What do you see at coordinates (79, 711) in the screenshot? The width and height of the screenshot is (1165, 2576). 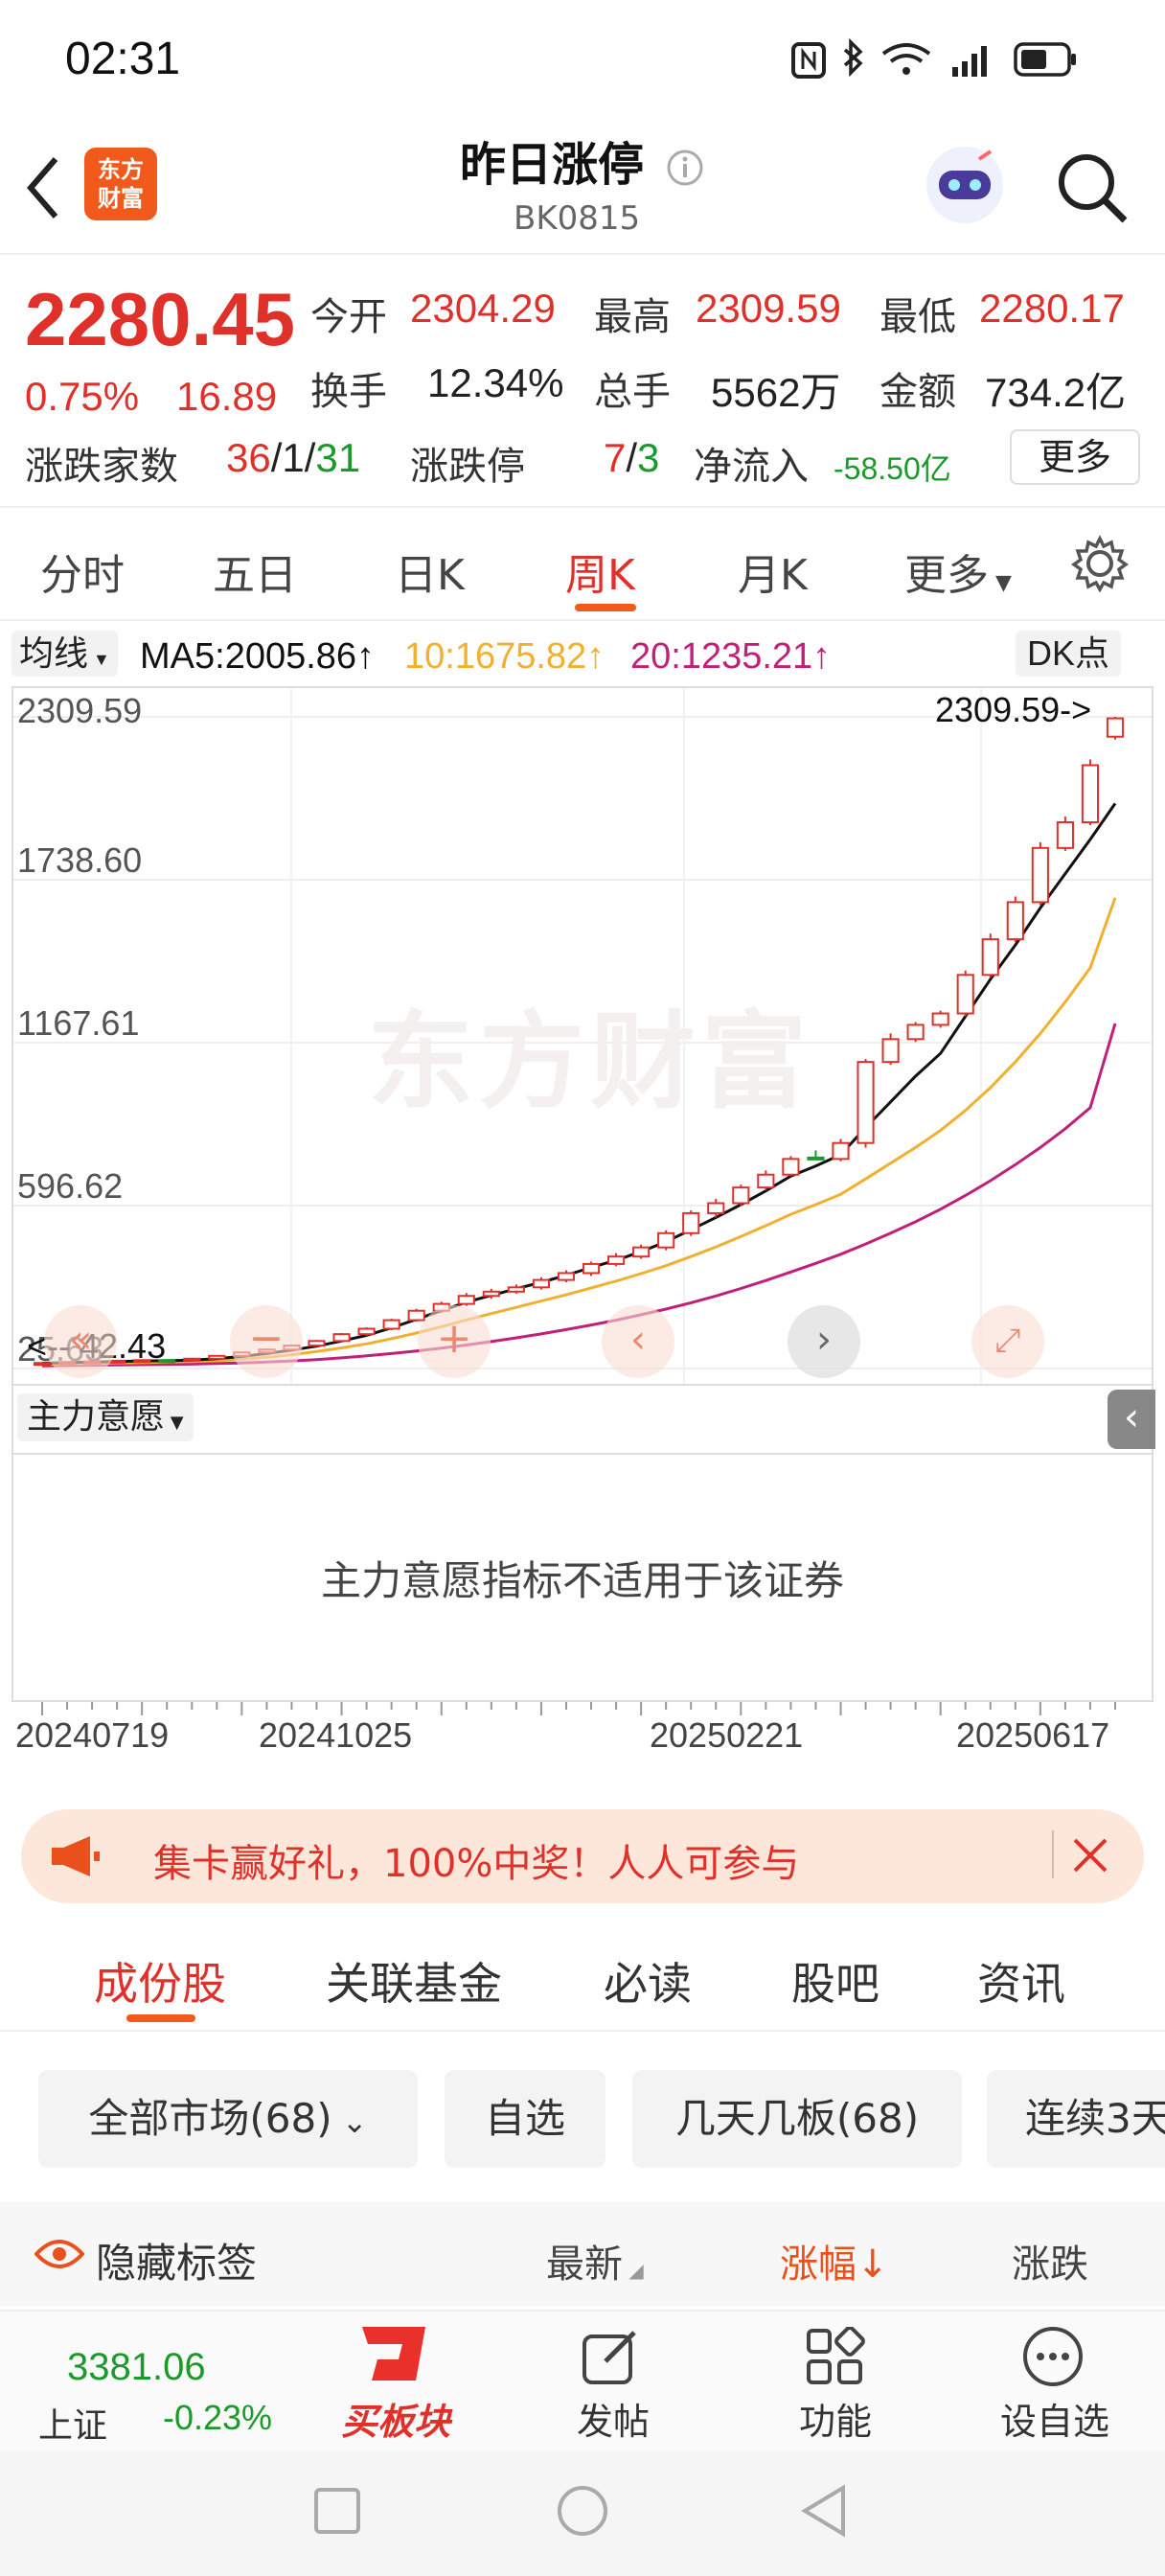 I see `y-tick-label: 2309.59` at bounding box center [79, 711].